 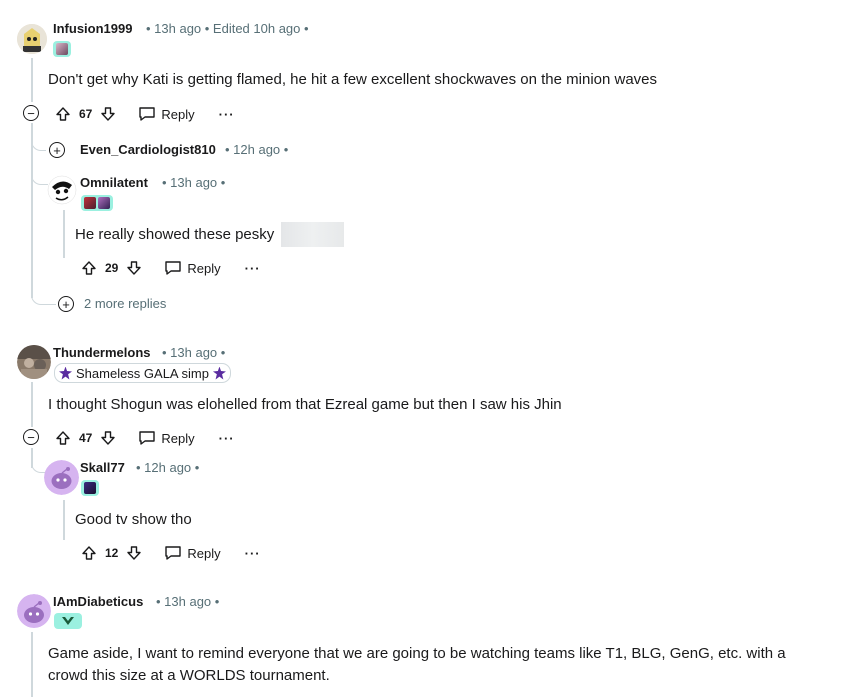 I want to click on comment-actions: 29 Reply ···, so click(x=170, y=268).